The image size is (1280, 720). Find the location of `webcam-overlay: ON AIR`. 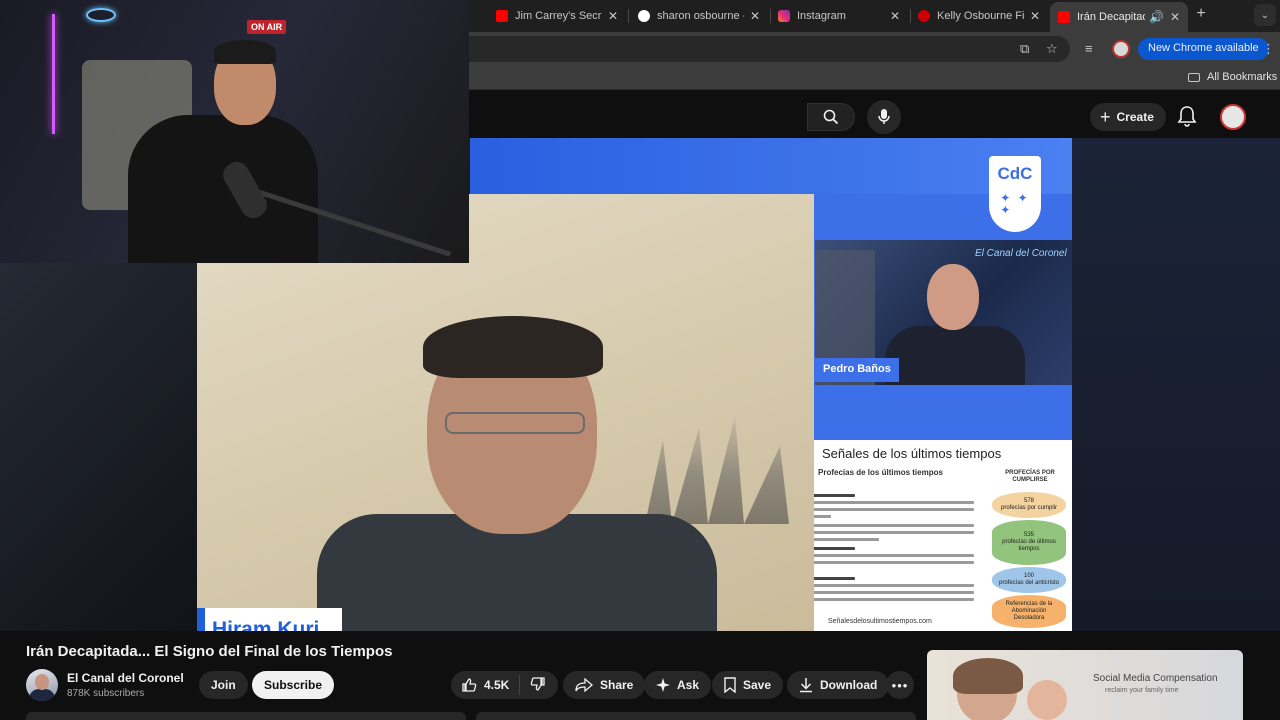

webcam-overlay: ON AIR is located at coordinates (234, 131).